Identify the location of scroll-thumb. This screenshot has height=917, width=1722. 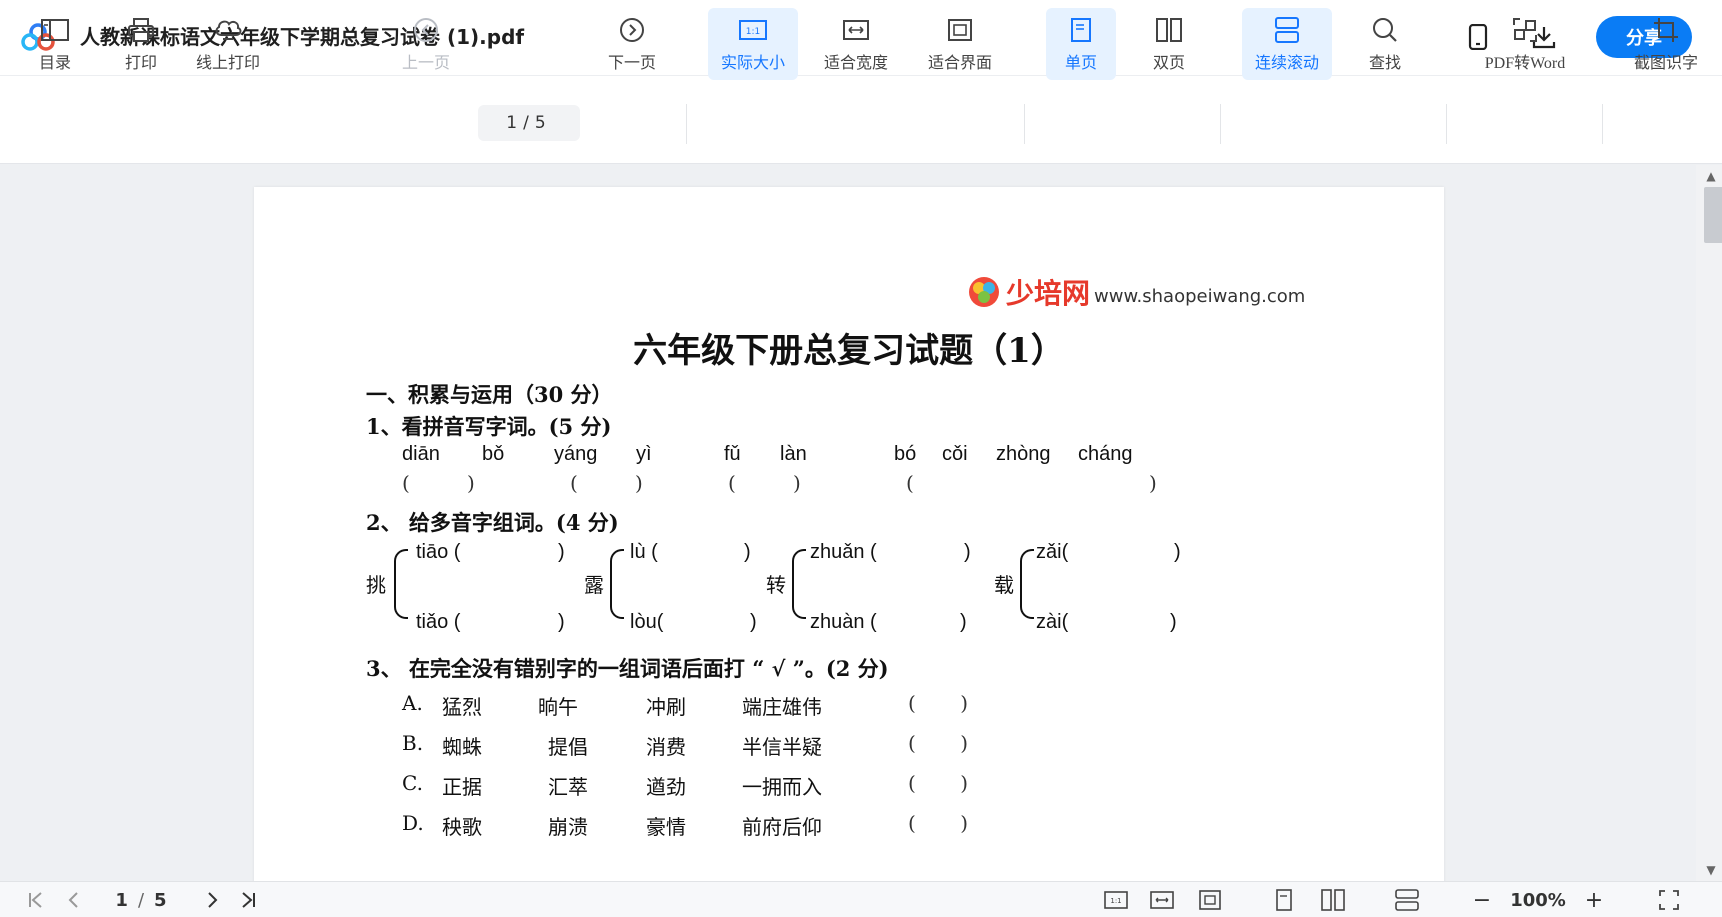
(1713, 215).